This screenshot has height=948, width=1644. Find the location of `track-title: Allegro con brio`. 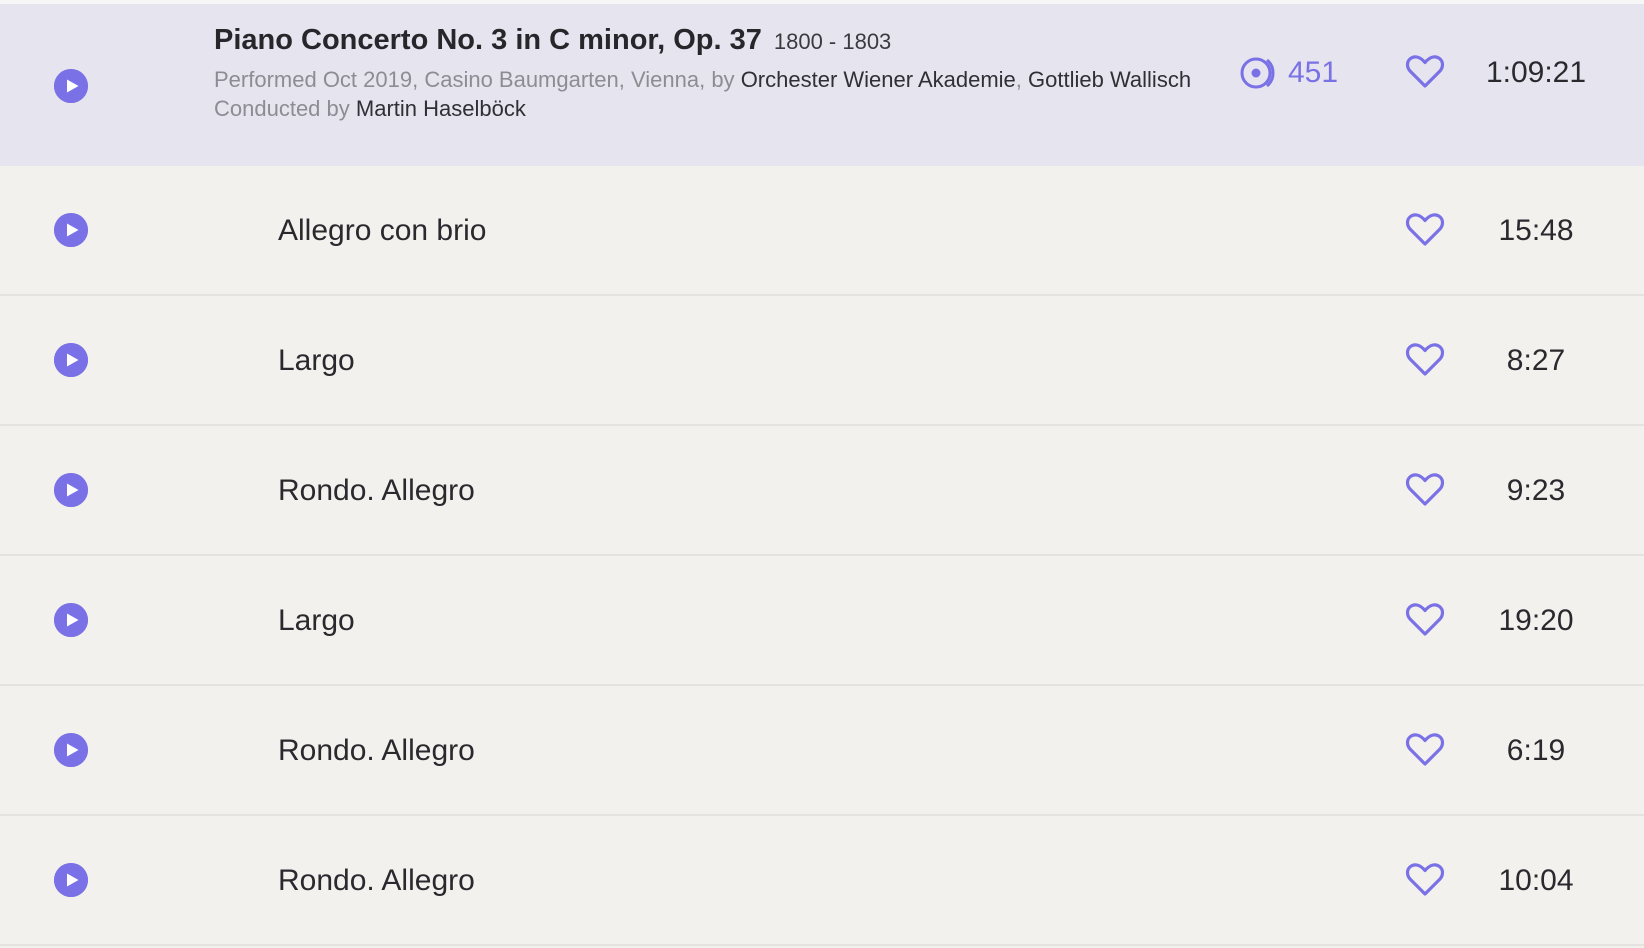

track-title: Allegro con brio is located at coordinates (382, 231).